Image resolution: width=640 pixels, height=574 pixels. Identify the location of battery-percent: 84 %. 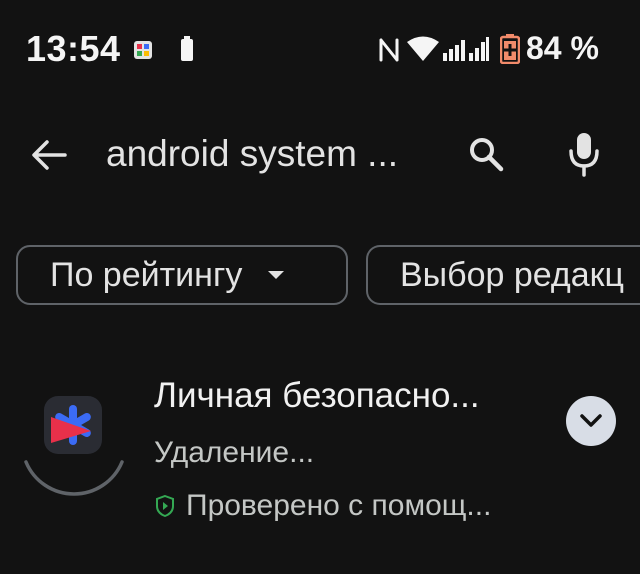
(562, 48).